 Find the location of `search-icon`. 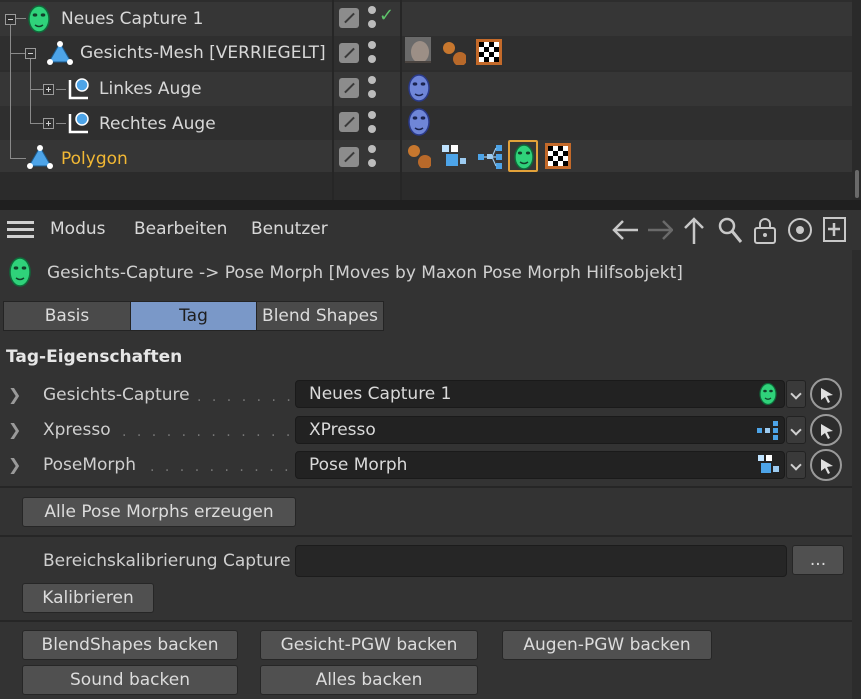

search-icon is located at coordinates (730, 230).